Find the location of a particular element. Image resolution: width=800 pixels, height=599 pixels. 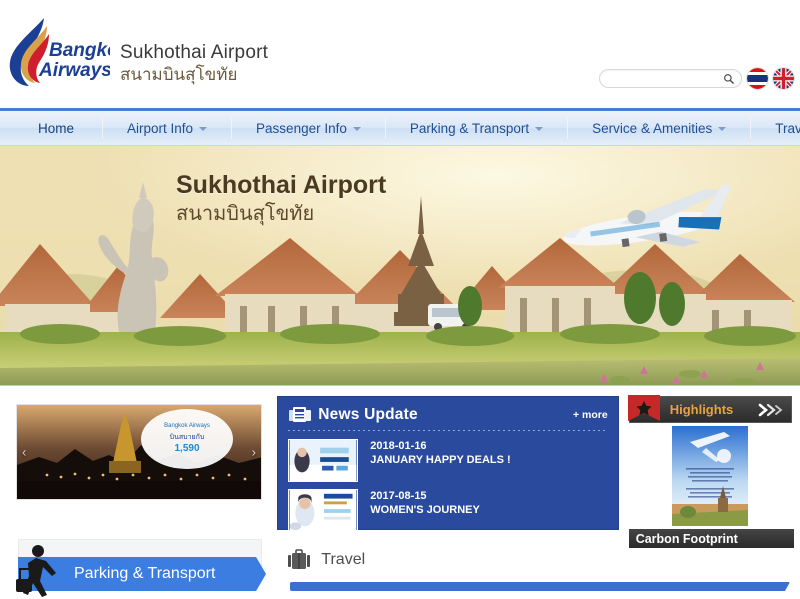

nav-item-parking-transport: Parking & Transport is located at coordinates (476, 128).